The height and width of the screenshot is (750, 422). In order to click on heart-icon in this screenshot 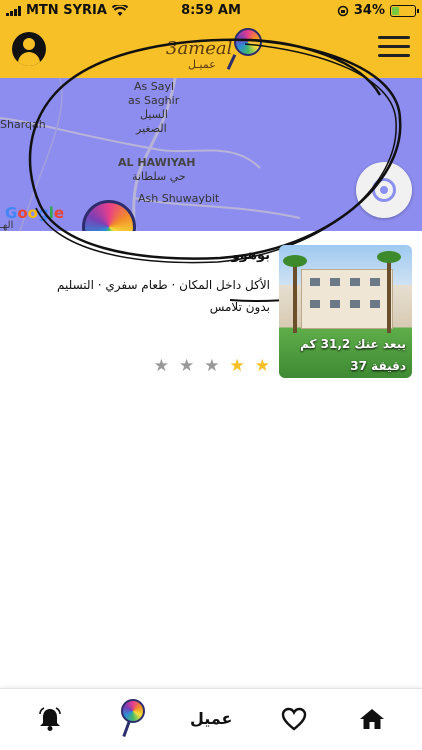, I will do `click(294, 719)`.